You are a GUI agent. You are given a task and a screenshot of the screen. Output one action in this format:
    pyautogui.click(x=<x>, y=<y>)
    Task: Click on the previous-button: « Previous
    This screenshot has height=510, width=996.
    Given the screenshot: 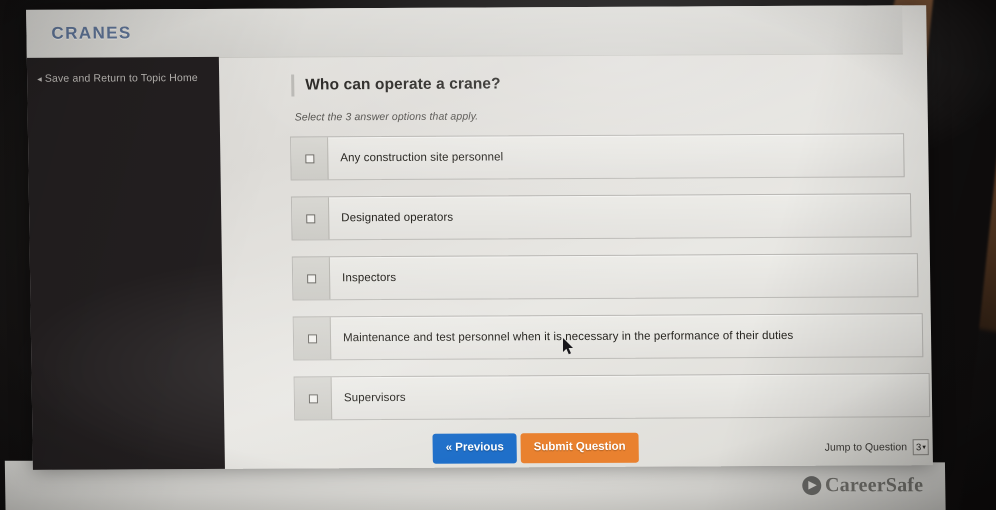 What is the action you would take?
    pyautogui.click(x=475, y=448)
    